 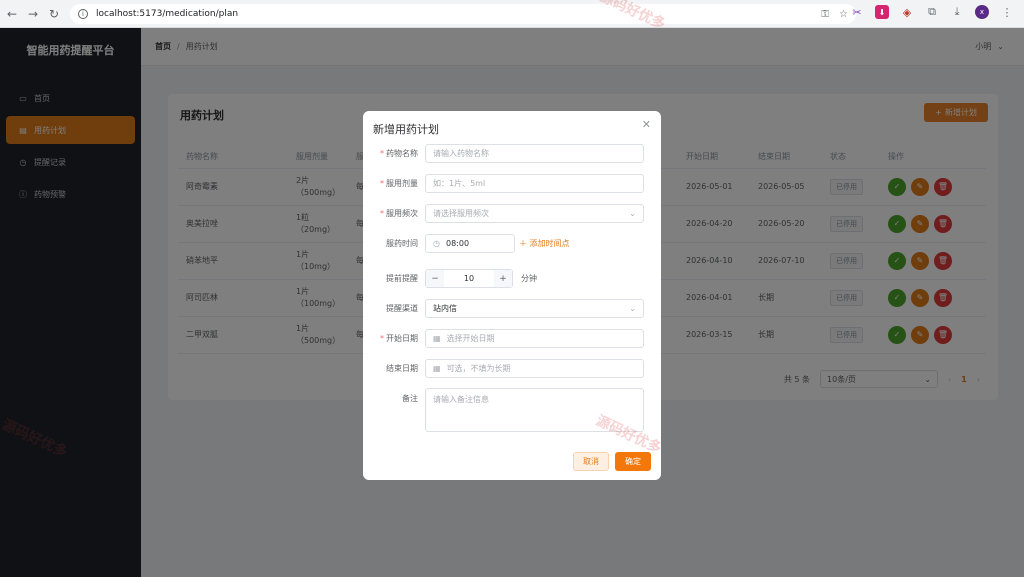 I want to click on form-row-channel: 提醒渠道 站内信 ⌄, so click(x=512, y=308).